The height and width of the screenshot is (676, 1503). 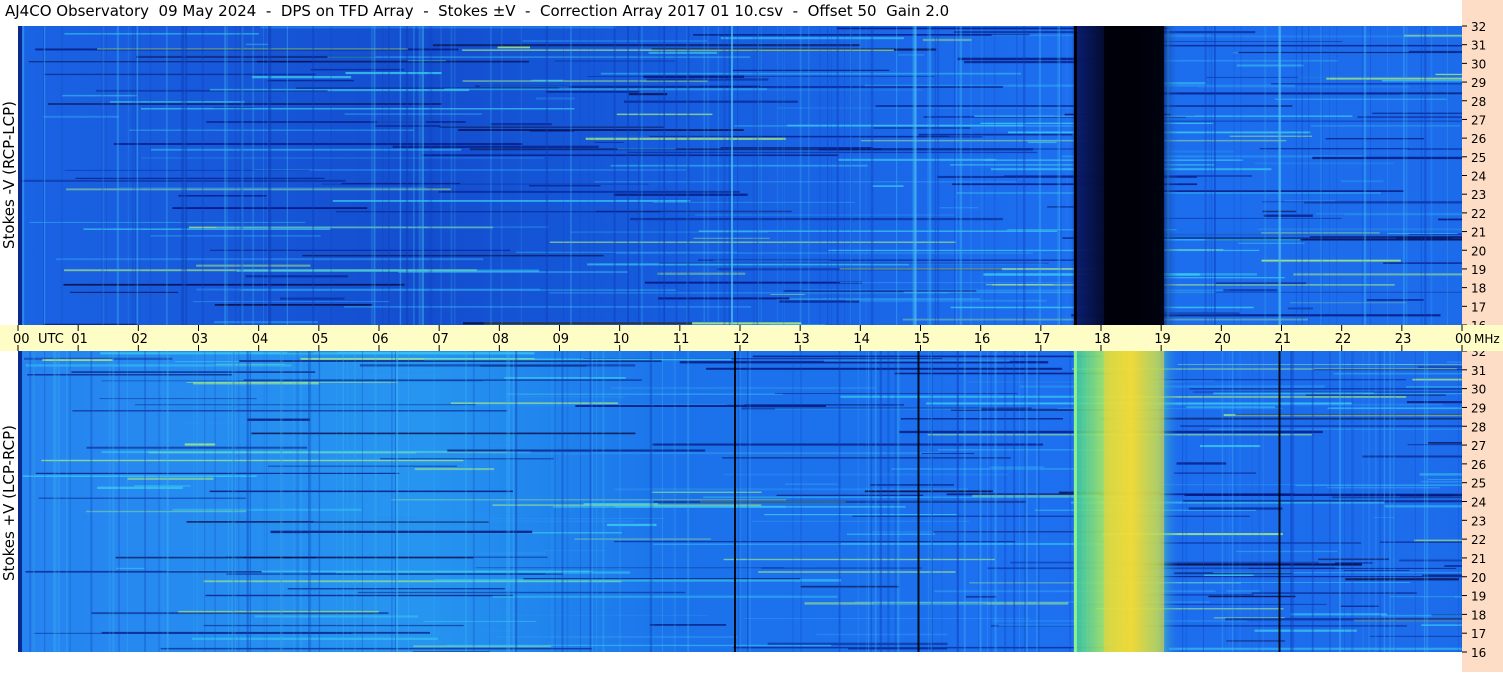 What do you see at coordinates (741, 339) in the screenshot?
I see `time-tick-label: 12` at bounding box center [741, 339].